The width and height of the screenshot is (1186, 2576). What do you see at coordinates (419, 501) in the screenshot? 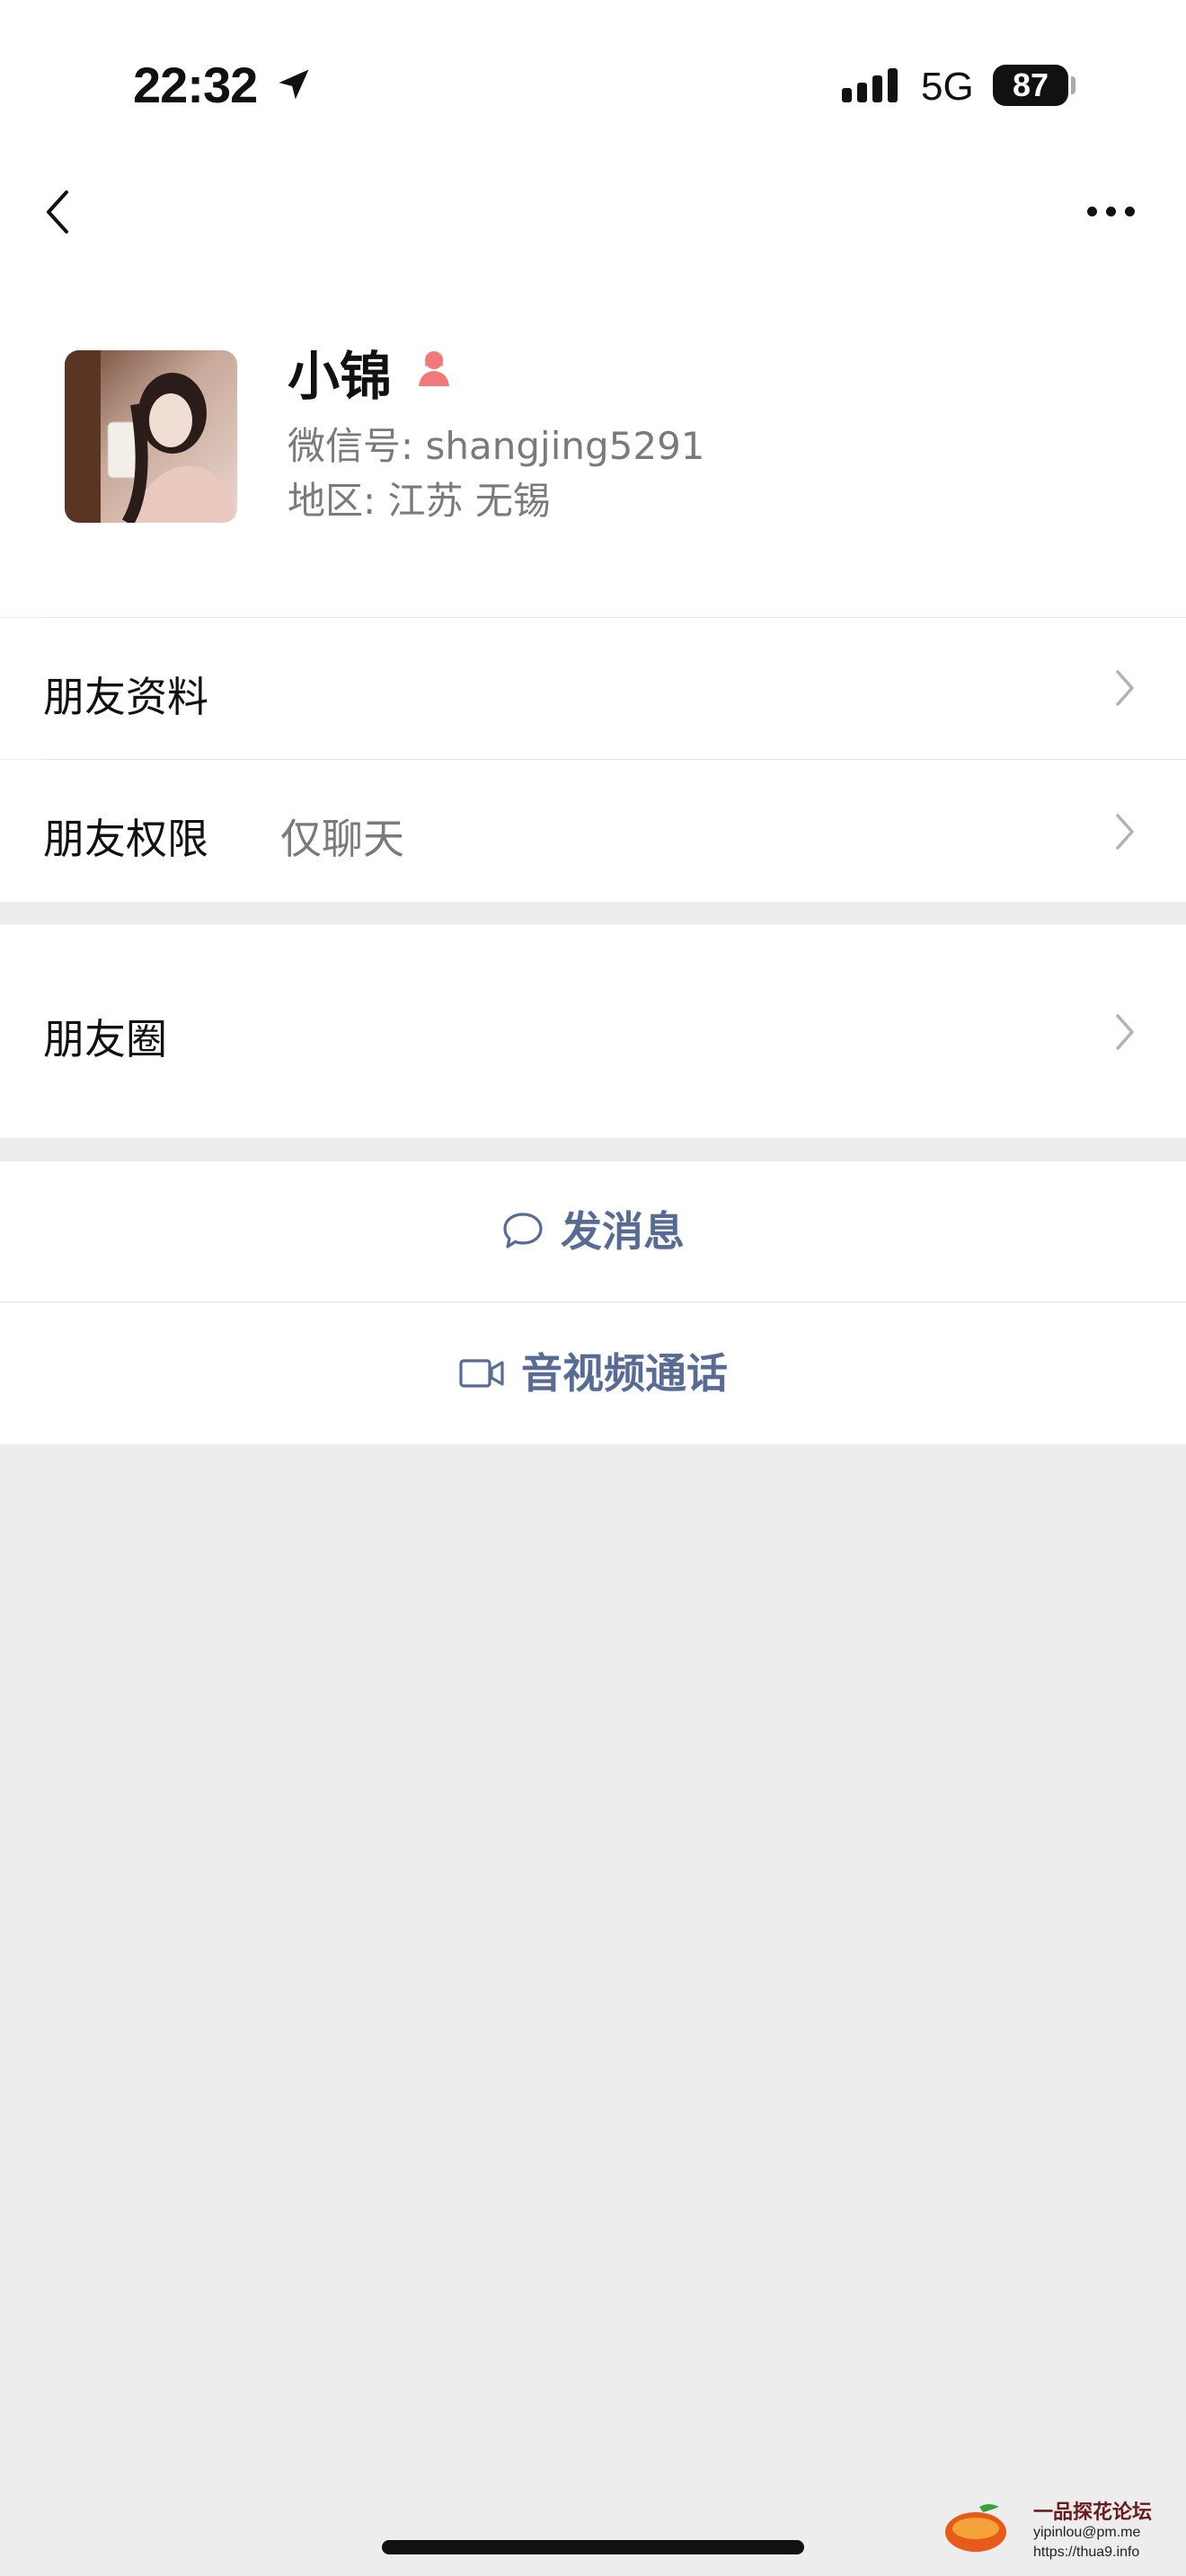
I see `region: 地区: 江苏 无锡` at bounding box center [419, 501].